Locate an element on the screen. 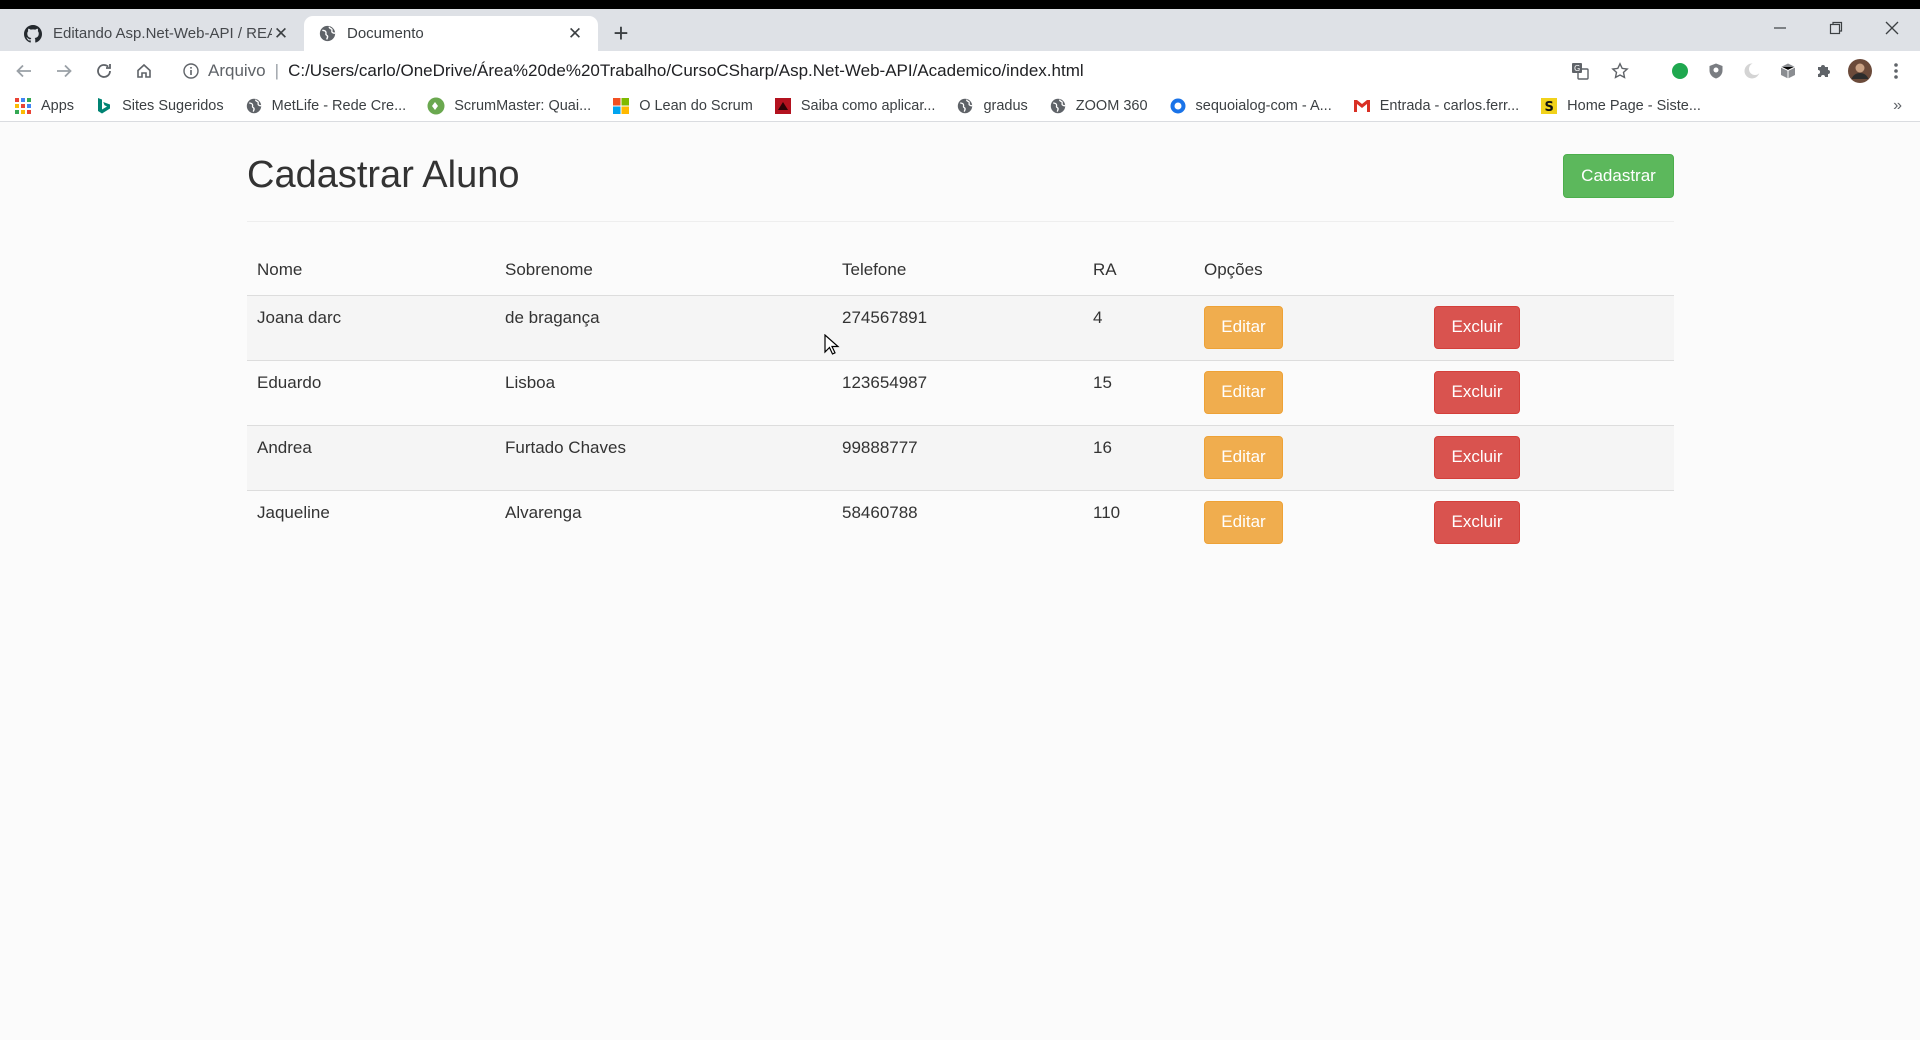 Image resolution: width=1920 pixels, height=1040 pixels. register-button: Cadastrar is located at coordinates (1618, 175).